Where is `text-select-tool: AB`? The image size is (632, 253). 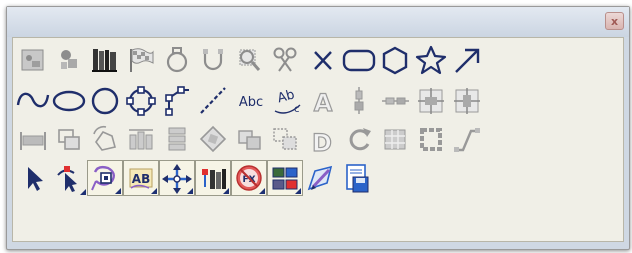
text-select-tool: AB is located at coordinates (141, 178).